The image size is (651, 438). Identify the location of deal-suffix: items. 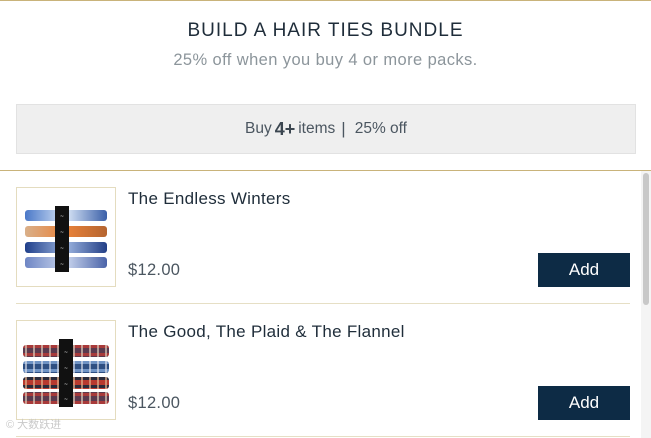
(317, 128).